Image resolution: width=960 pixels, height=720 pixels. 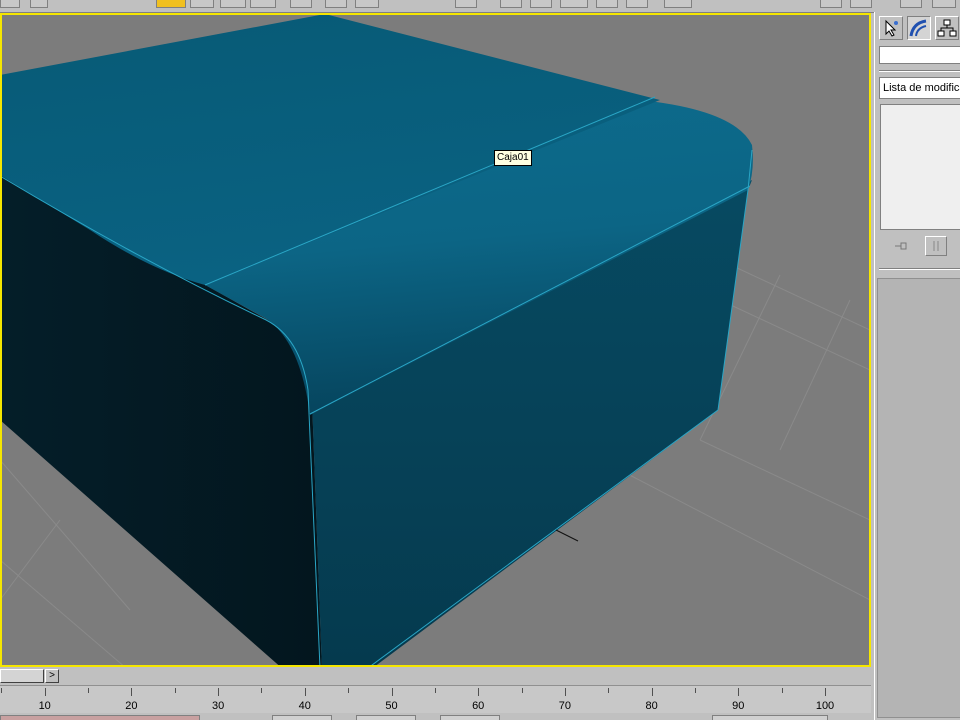 What do you see at coordinates (738, 706) in the screenshot?
I see `trackbar-tick-label: 90` at bounding box center [738, 706].